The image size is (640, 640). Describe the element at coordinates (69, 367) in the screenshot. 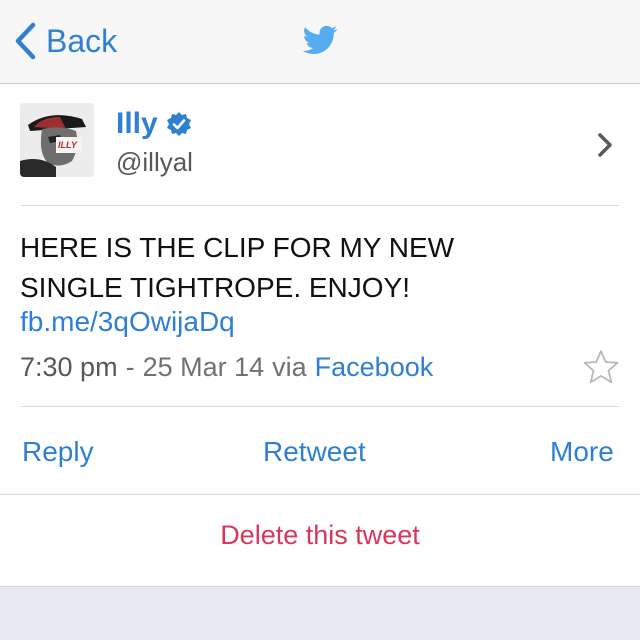

I see `tweet-time: 7:30 pm` at that location.